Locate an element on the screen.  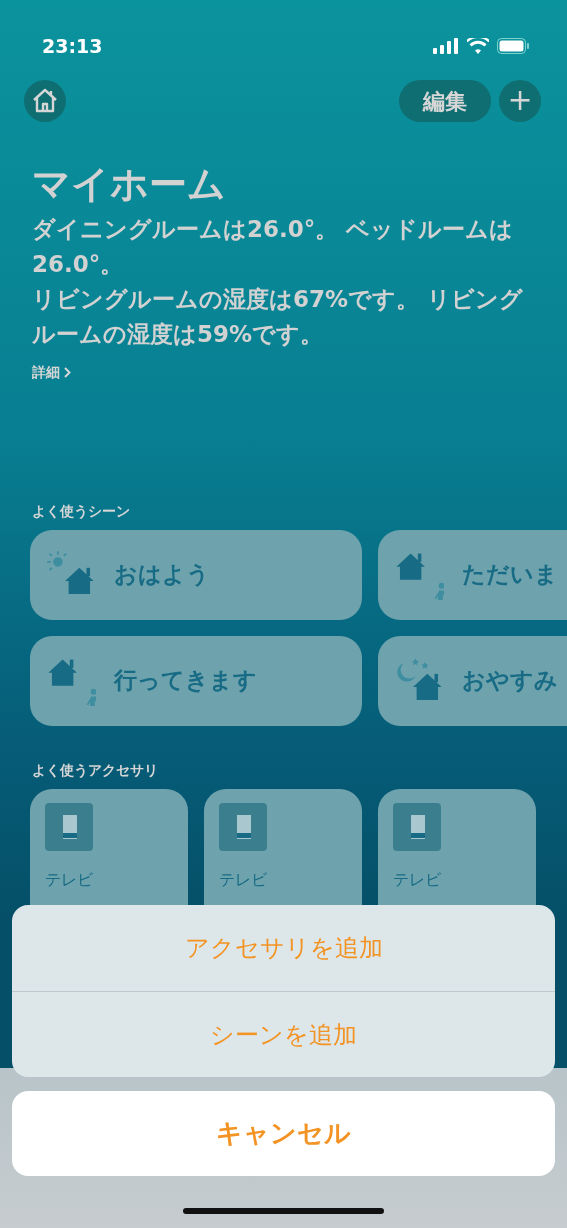
signal-icon is located at coordinates (446, 46).